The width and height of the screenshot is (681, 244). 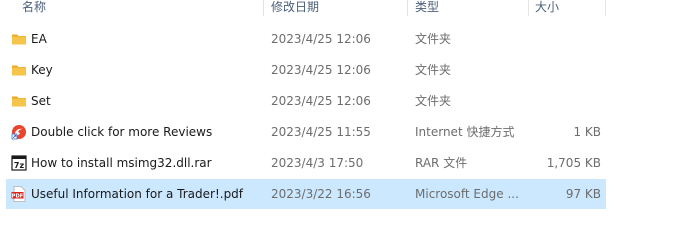 I want to click on column-header-name: 名称, so click(x=34, y=8).